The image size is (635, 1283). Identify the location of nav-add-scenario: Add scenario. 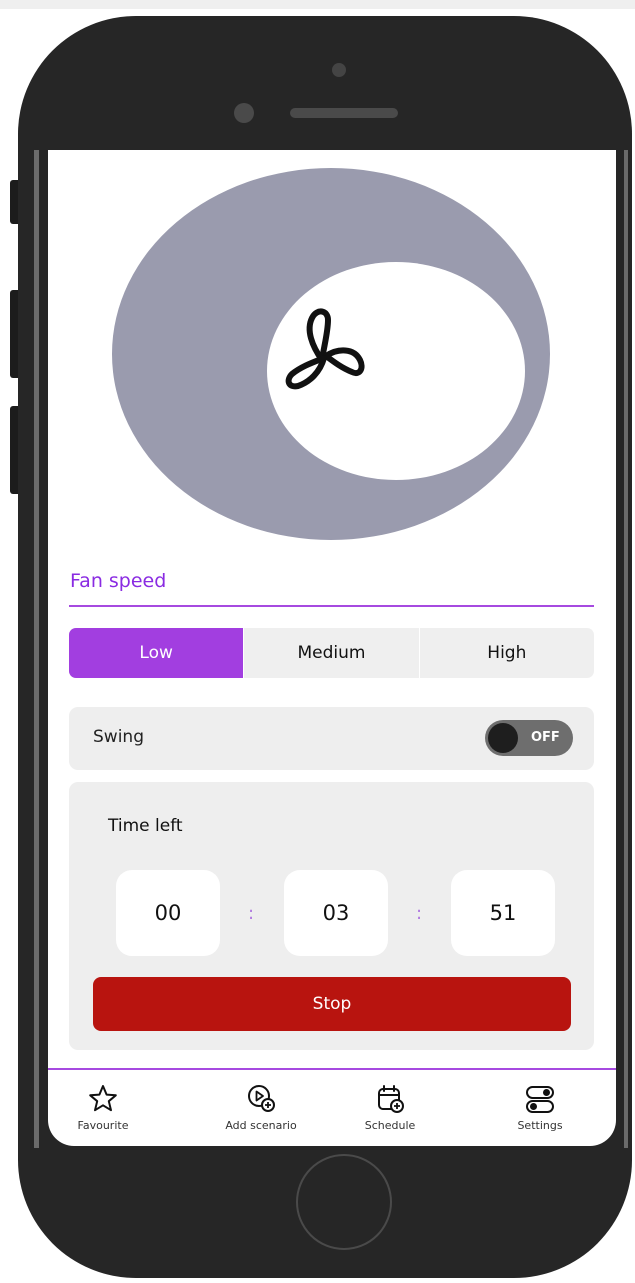
(261, 1107).